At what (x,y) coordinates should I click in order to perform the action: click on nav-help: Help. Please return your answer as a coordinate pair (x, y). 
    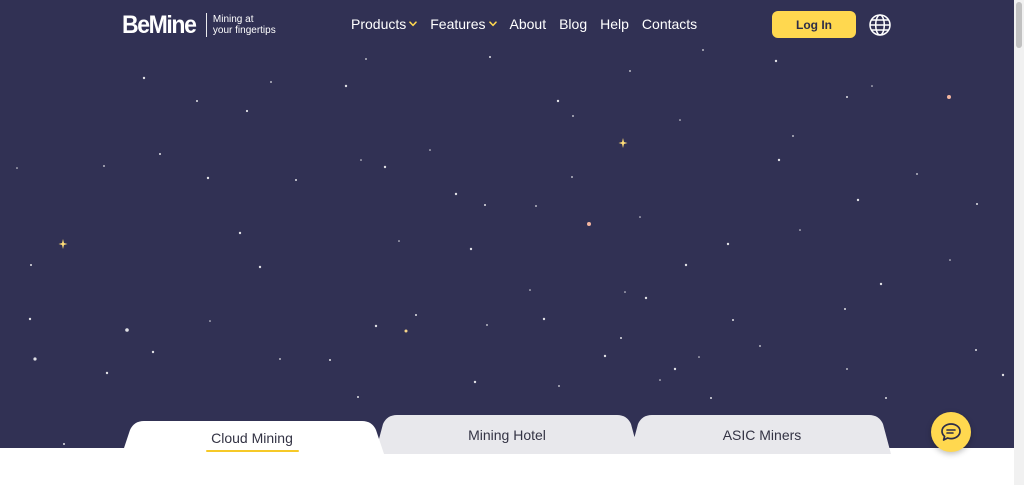
    Looking at the image, I should click on (614, 24).